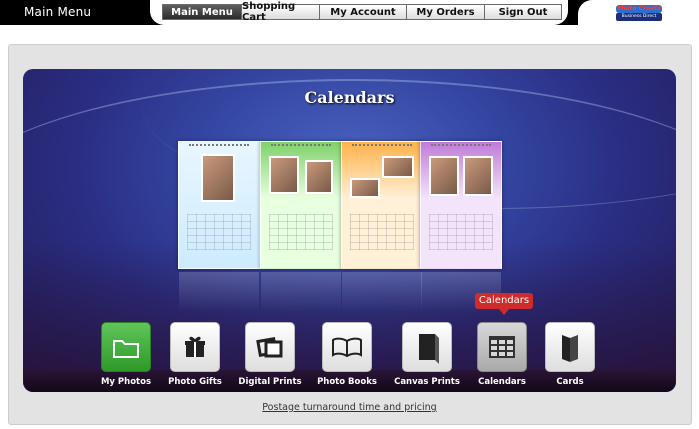 This screenshot has height=429, width=699. I want to click on postage-pricing-link: Postage turnaround time and pricing, so click(349, 407).